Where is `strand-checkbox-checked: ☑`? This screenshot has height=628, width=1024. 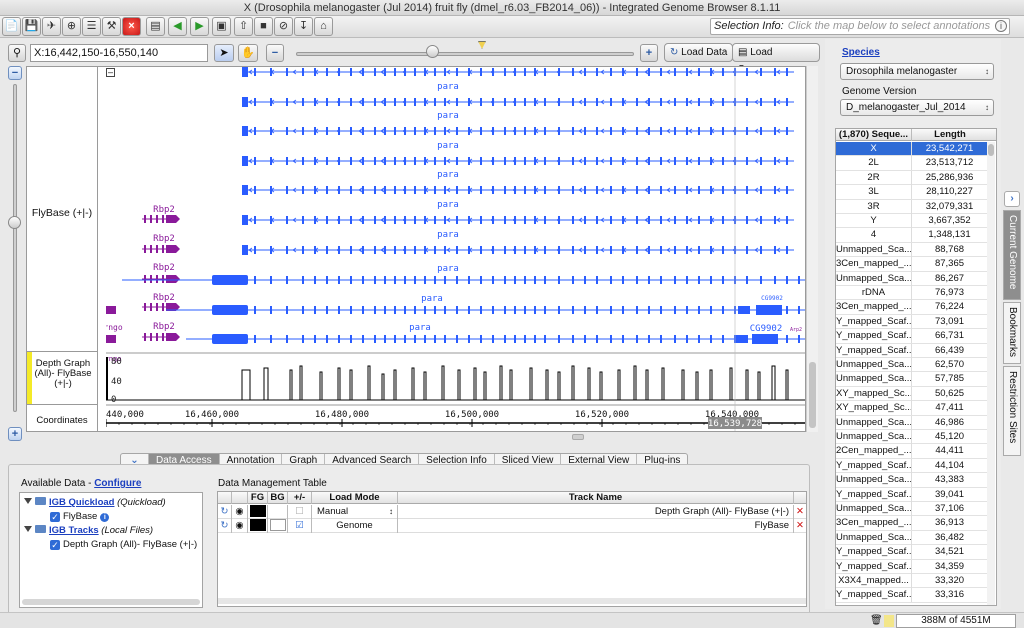 strand-checkbox-checked: ☑ is located at coordinates (300, 526).